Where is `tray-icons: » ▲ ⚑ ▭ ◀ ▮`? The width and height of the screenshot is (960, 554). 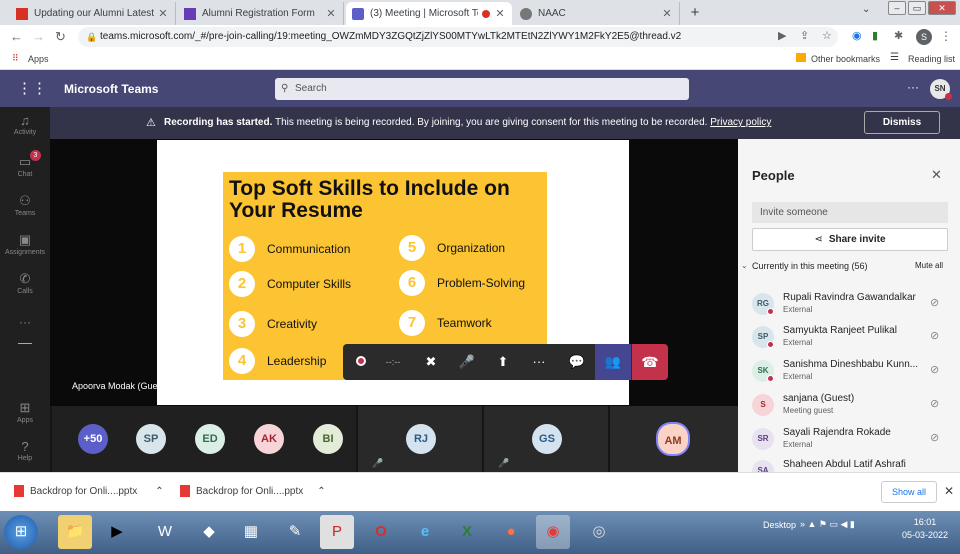
tray-icons: » ▲ ⚑ ▭ ◀ ▮ is located at coordinates (827, 524).